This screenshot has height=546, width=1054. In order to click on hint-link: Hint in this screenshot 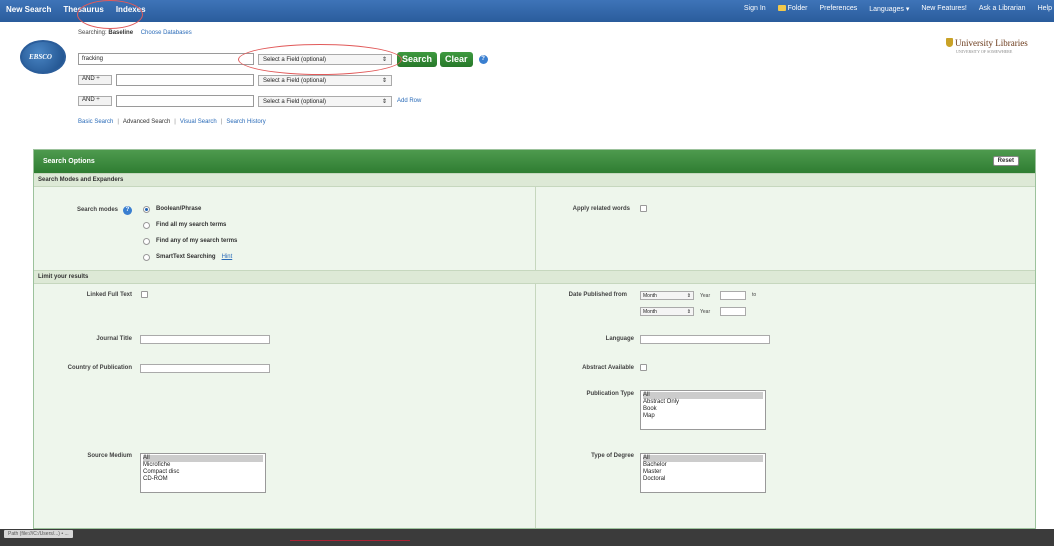, I will do `click(227, 257)`.